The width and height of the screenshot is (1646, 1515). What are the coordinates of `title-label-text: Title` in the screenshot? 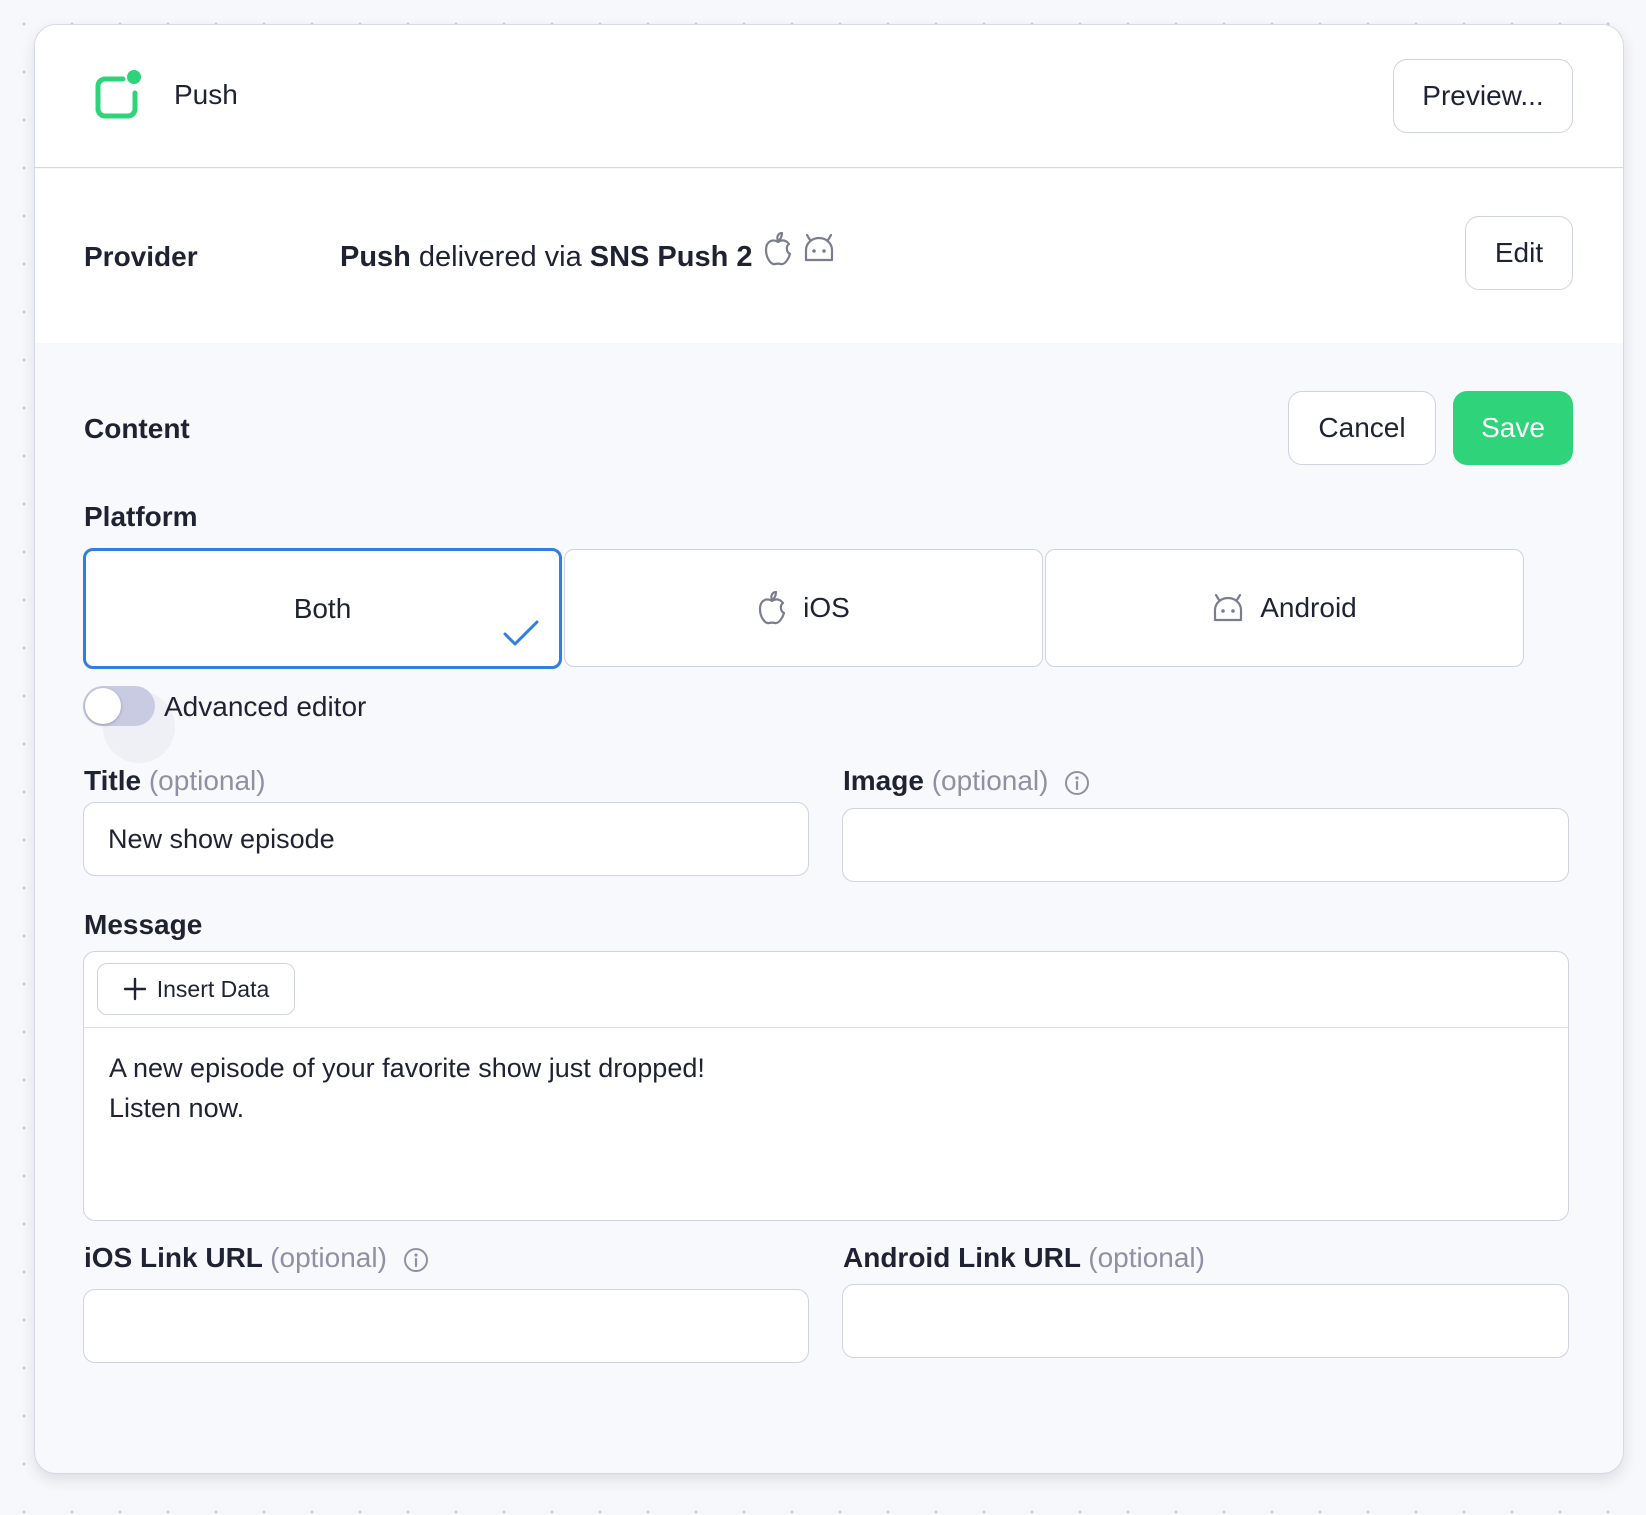 It's located at (113, 780).